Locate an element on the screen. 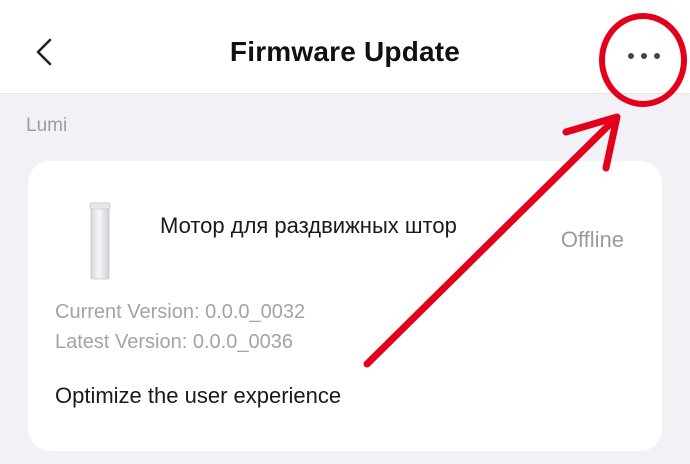  latest-version: Latest Version: 0.0.0_0036 is located at coordinates (174, 342).